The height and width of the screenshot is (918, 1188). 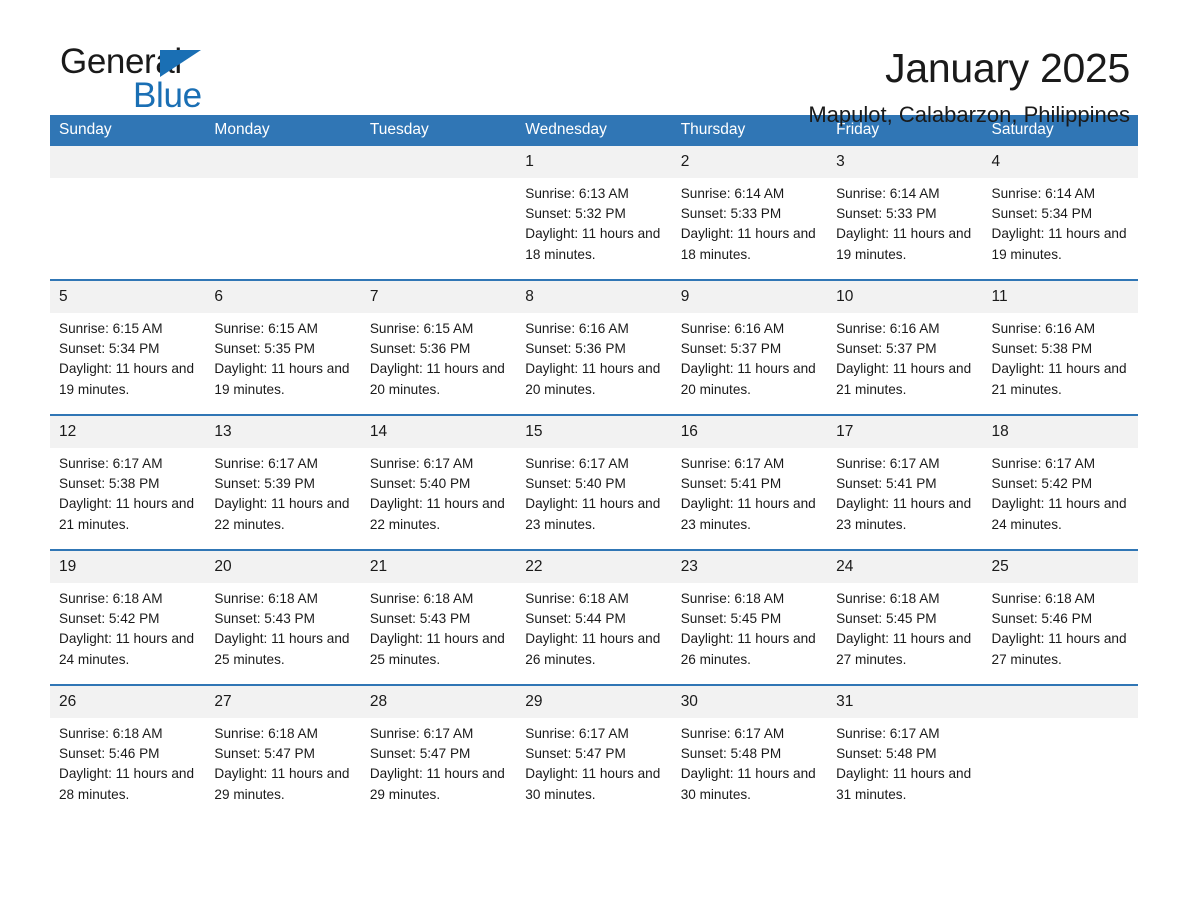 What do you see at coordinates (969, 114) in the screenshot?
I see `location-subtitle: Mapulot, Calabarzon, Philippines` at bounding box center [969, 114].